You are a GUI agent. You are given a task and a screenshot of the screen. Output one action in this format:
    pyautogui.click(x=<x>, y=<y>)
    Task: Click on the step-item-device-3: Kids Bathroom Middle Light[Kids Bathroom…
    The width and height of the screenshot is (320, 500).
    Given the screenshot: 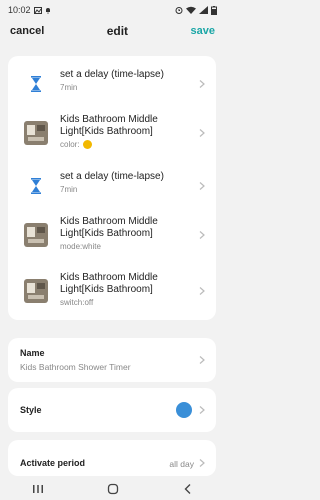 What is the action you would take?
    pyautogui.click(x=112, y=291)
    